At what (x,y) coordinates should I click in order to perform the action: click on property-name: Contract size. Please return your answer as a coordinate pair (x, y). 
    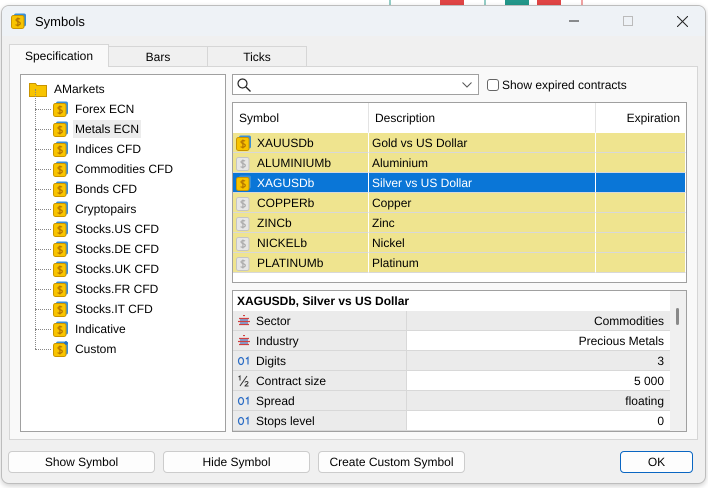
    Looking at the image, I should click on (291, 381).